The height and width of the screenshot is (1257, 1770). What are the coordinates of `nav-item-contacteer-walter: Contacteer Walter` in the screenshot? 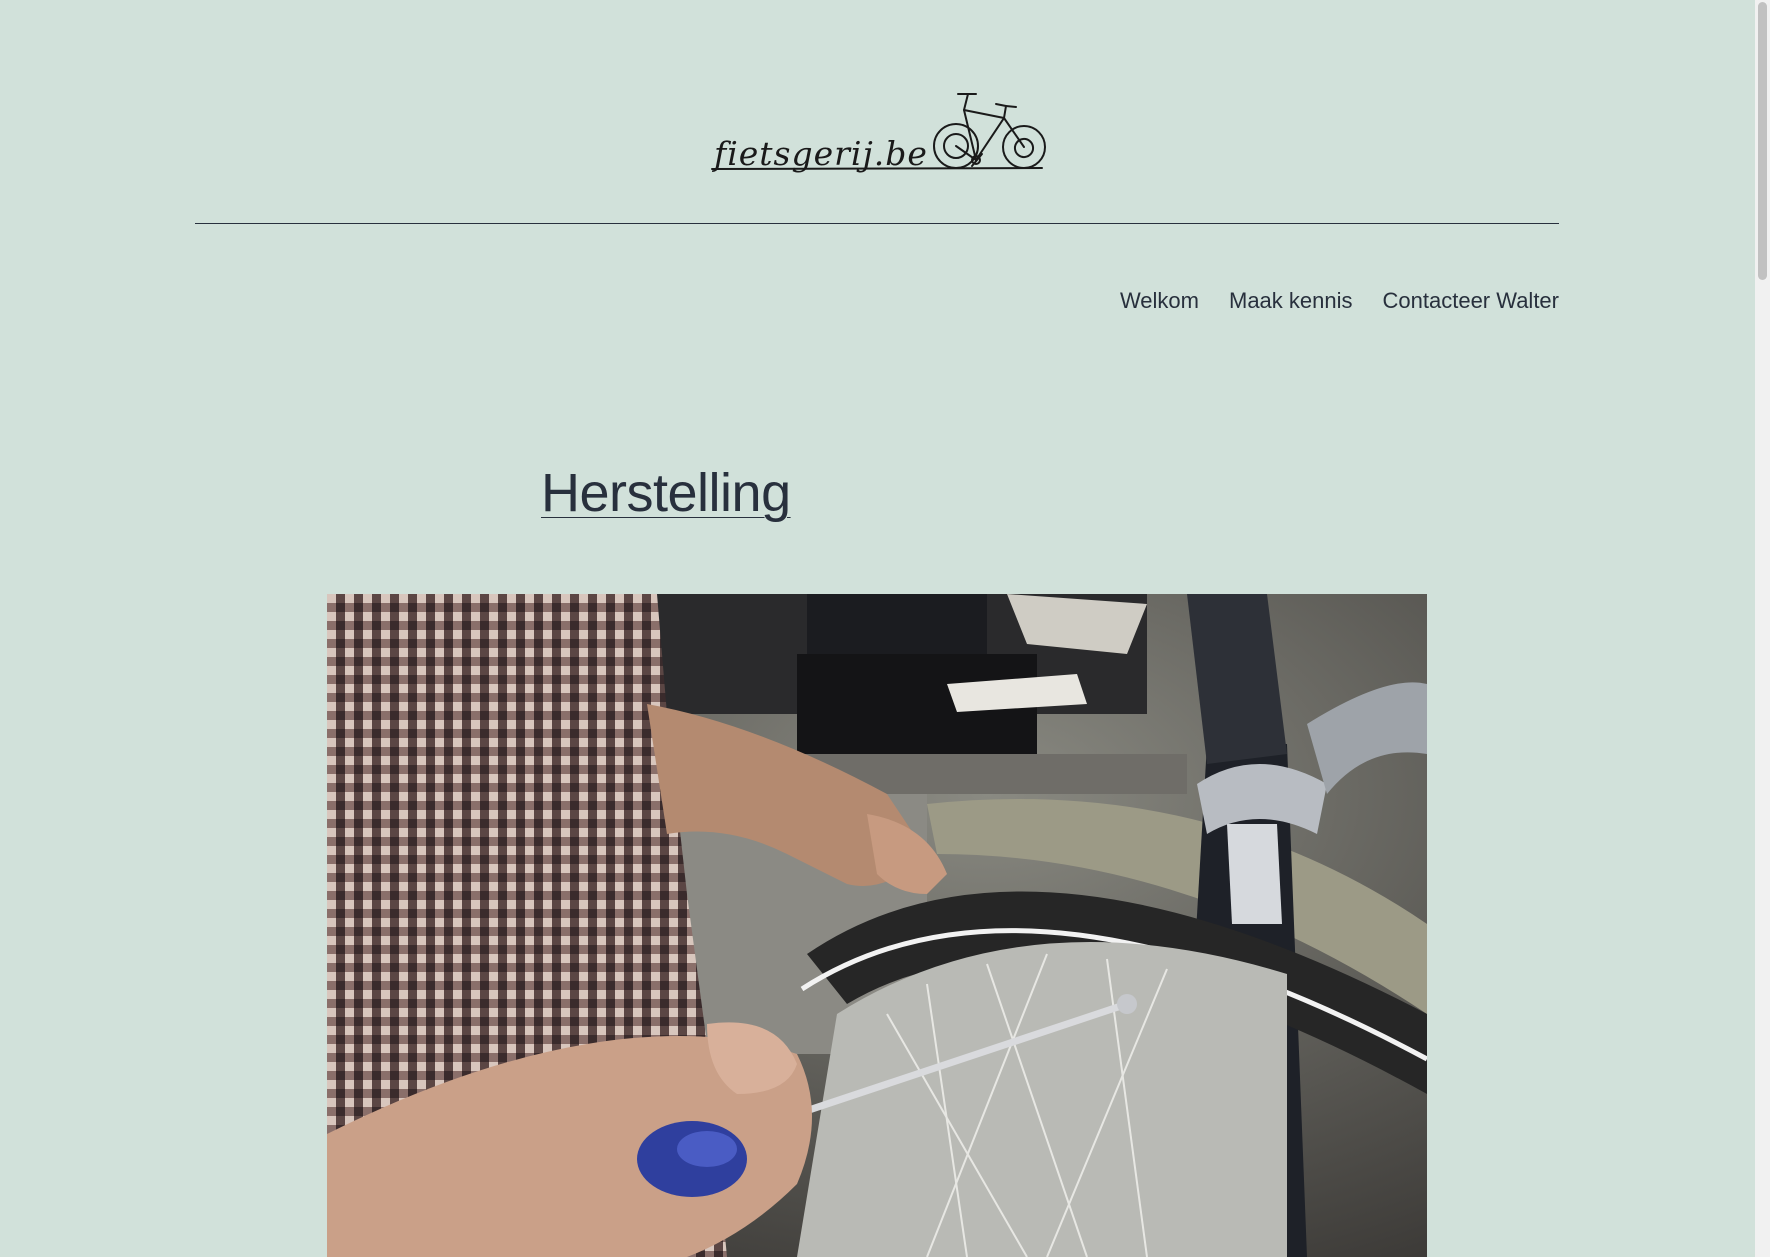 It's located at (1471, 301).